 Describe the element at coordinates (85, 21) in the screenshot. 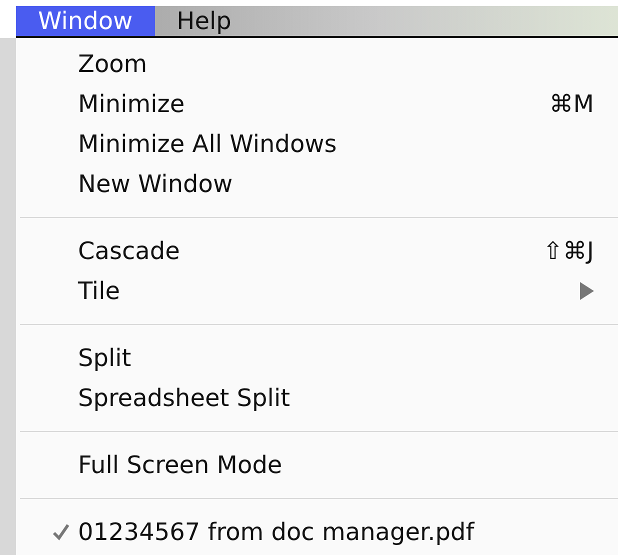

I see `menu-bar-item: Window` at that location.